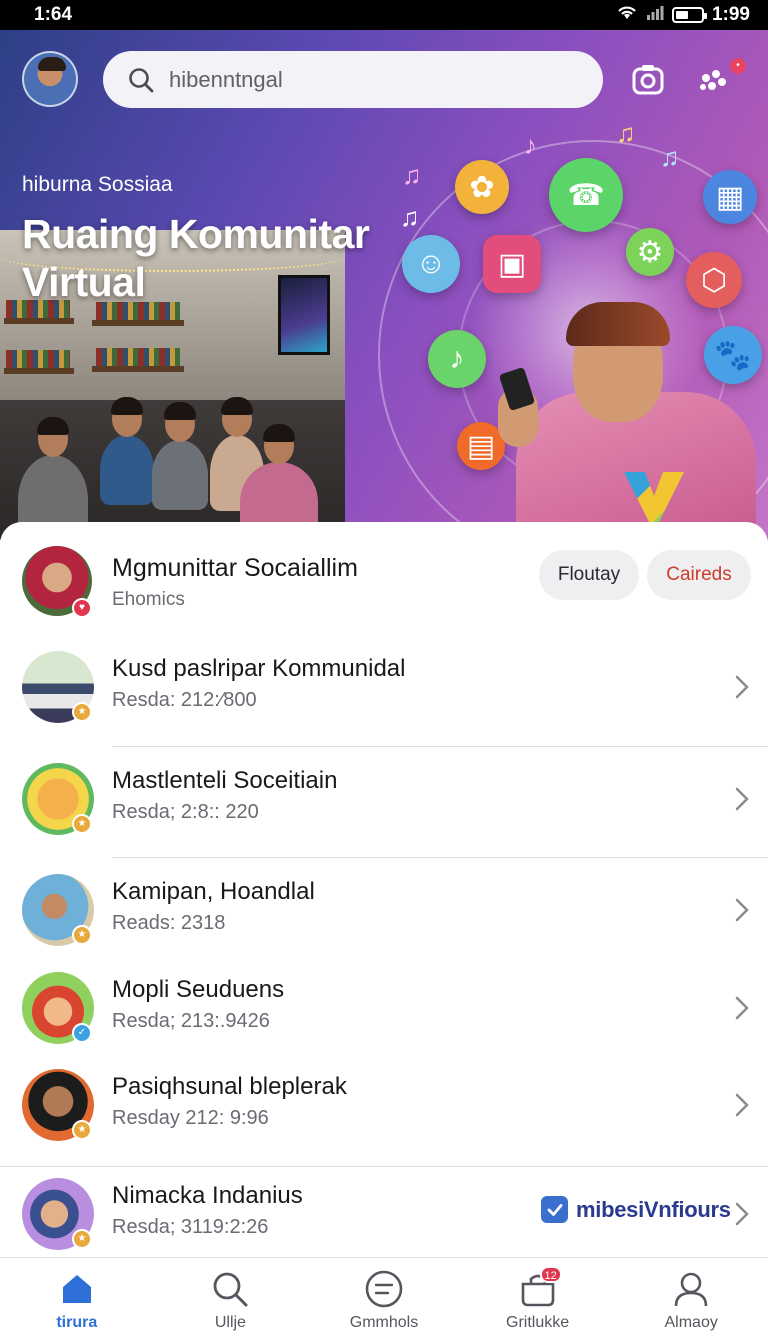 The width and height of the screenshot is (768, 1344). What do you see at coordinates (691, 1322) in the screenshot?
I see `tab-label: Almaoy` at bounding box center [691, 1322].